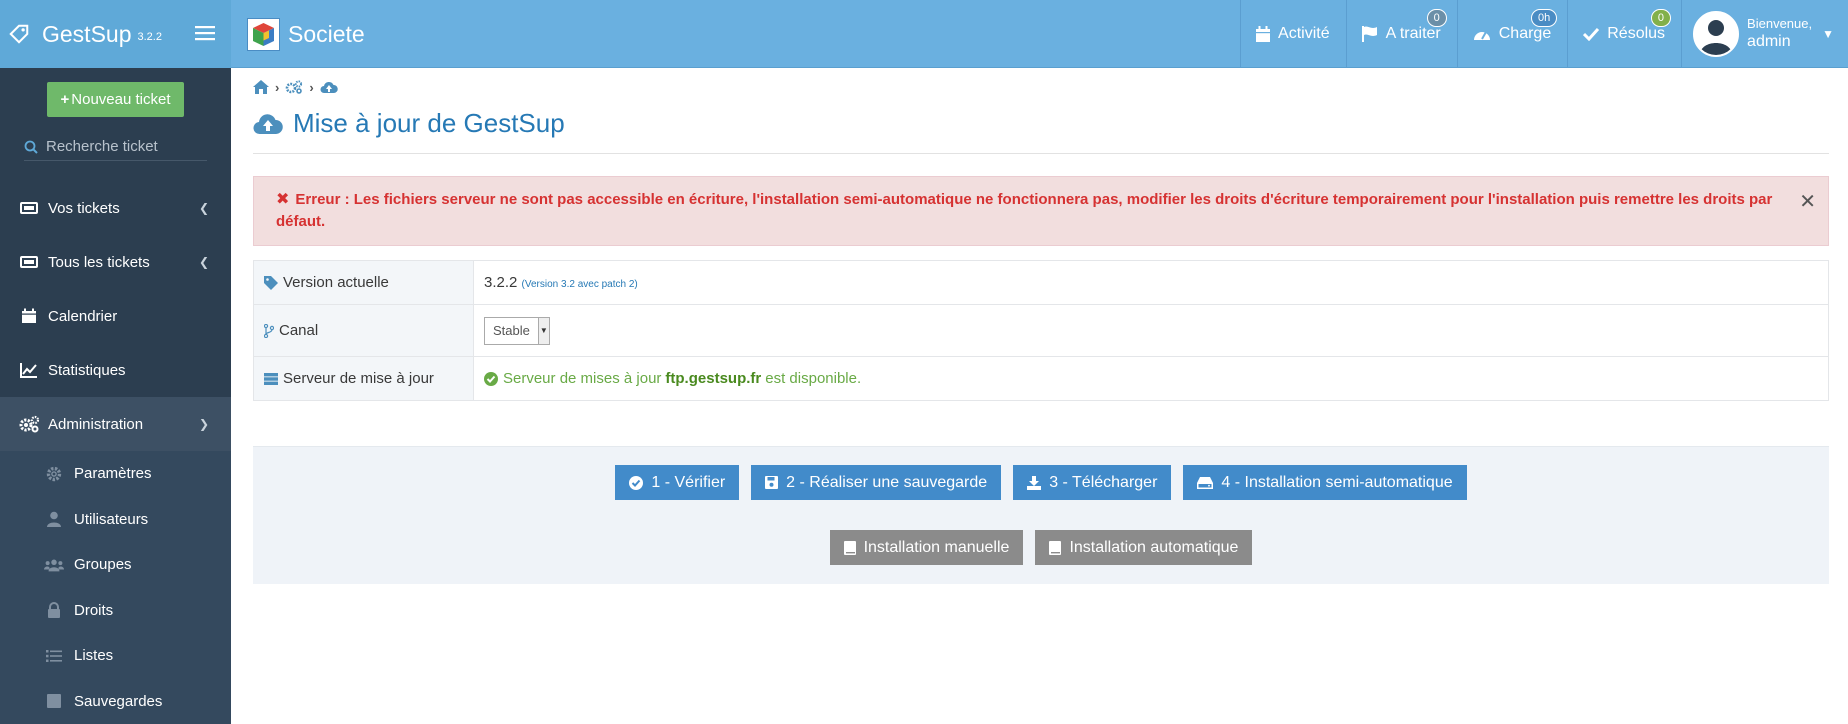 The width and height of the screenshot is (1848, 724). I want to click on home-icon, so click(261, 87).